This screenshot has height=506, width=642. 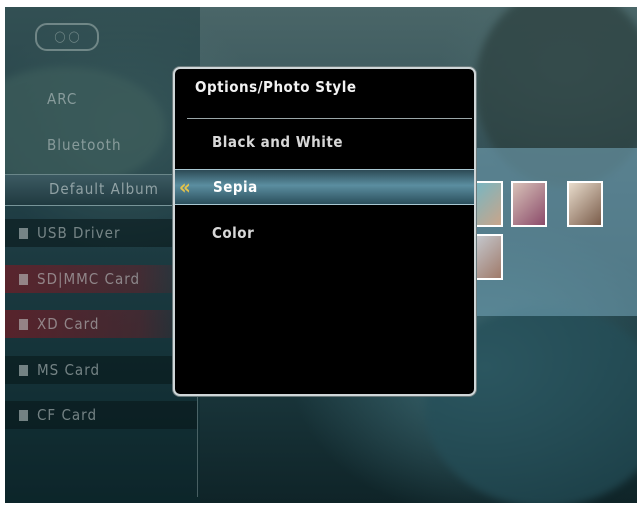 What do you see at coordinates (89, 279) in the screenshot?
I see `menu-item-label: SD|MMC Card` at bounding box center [89, 279].